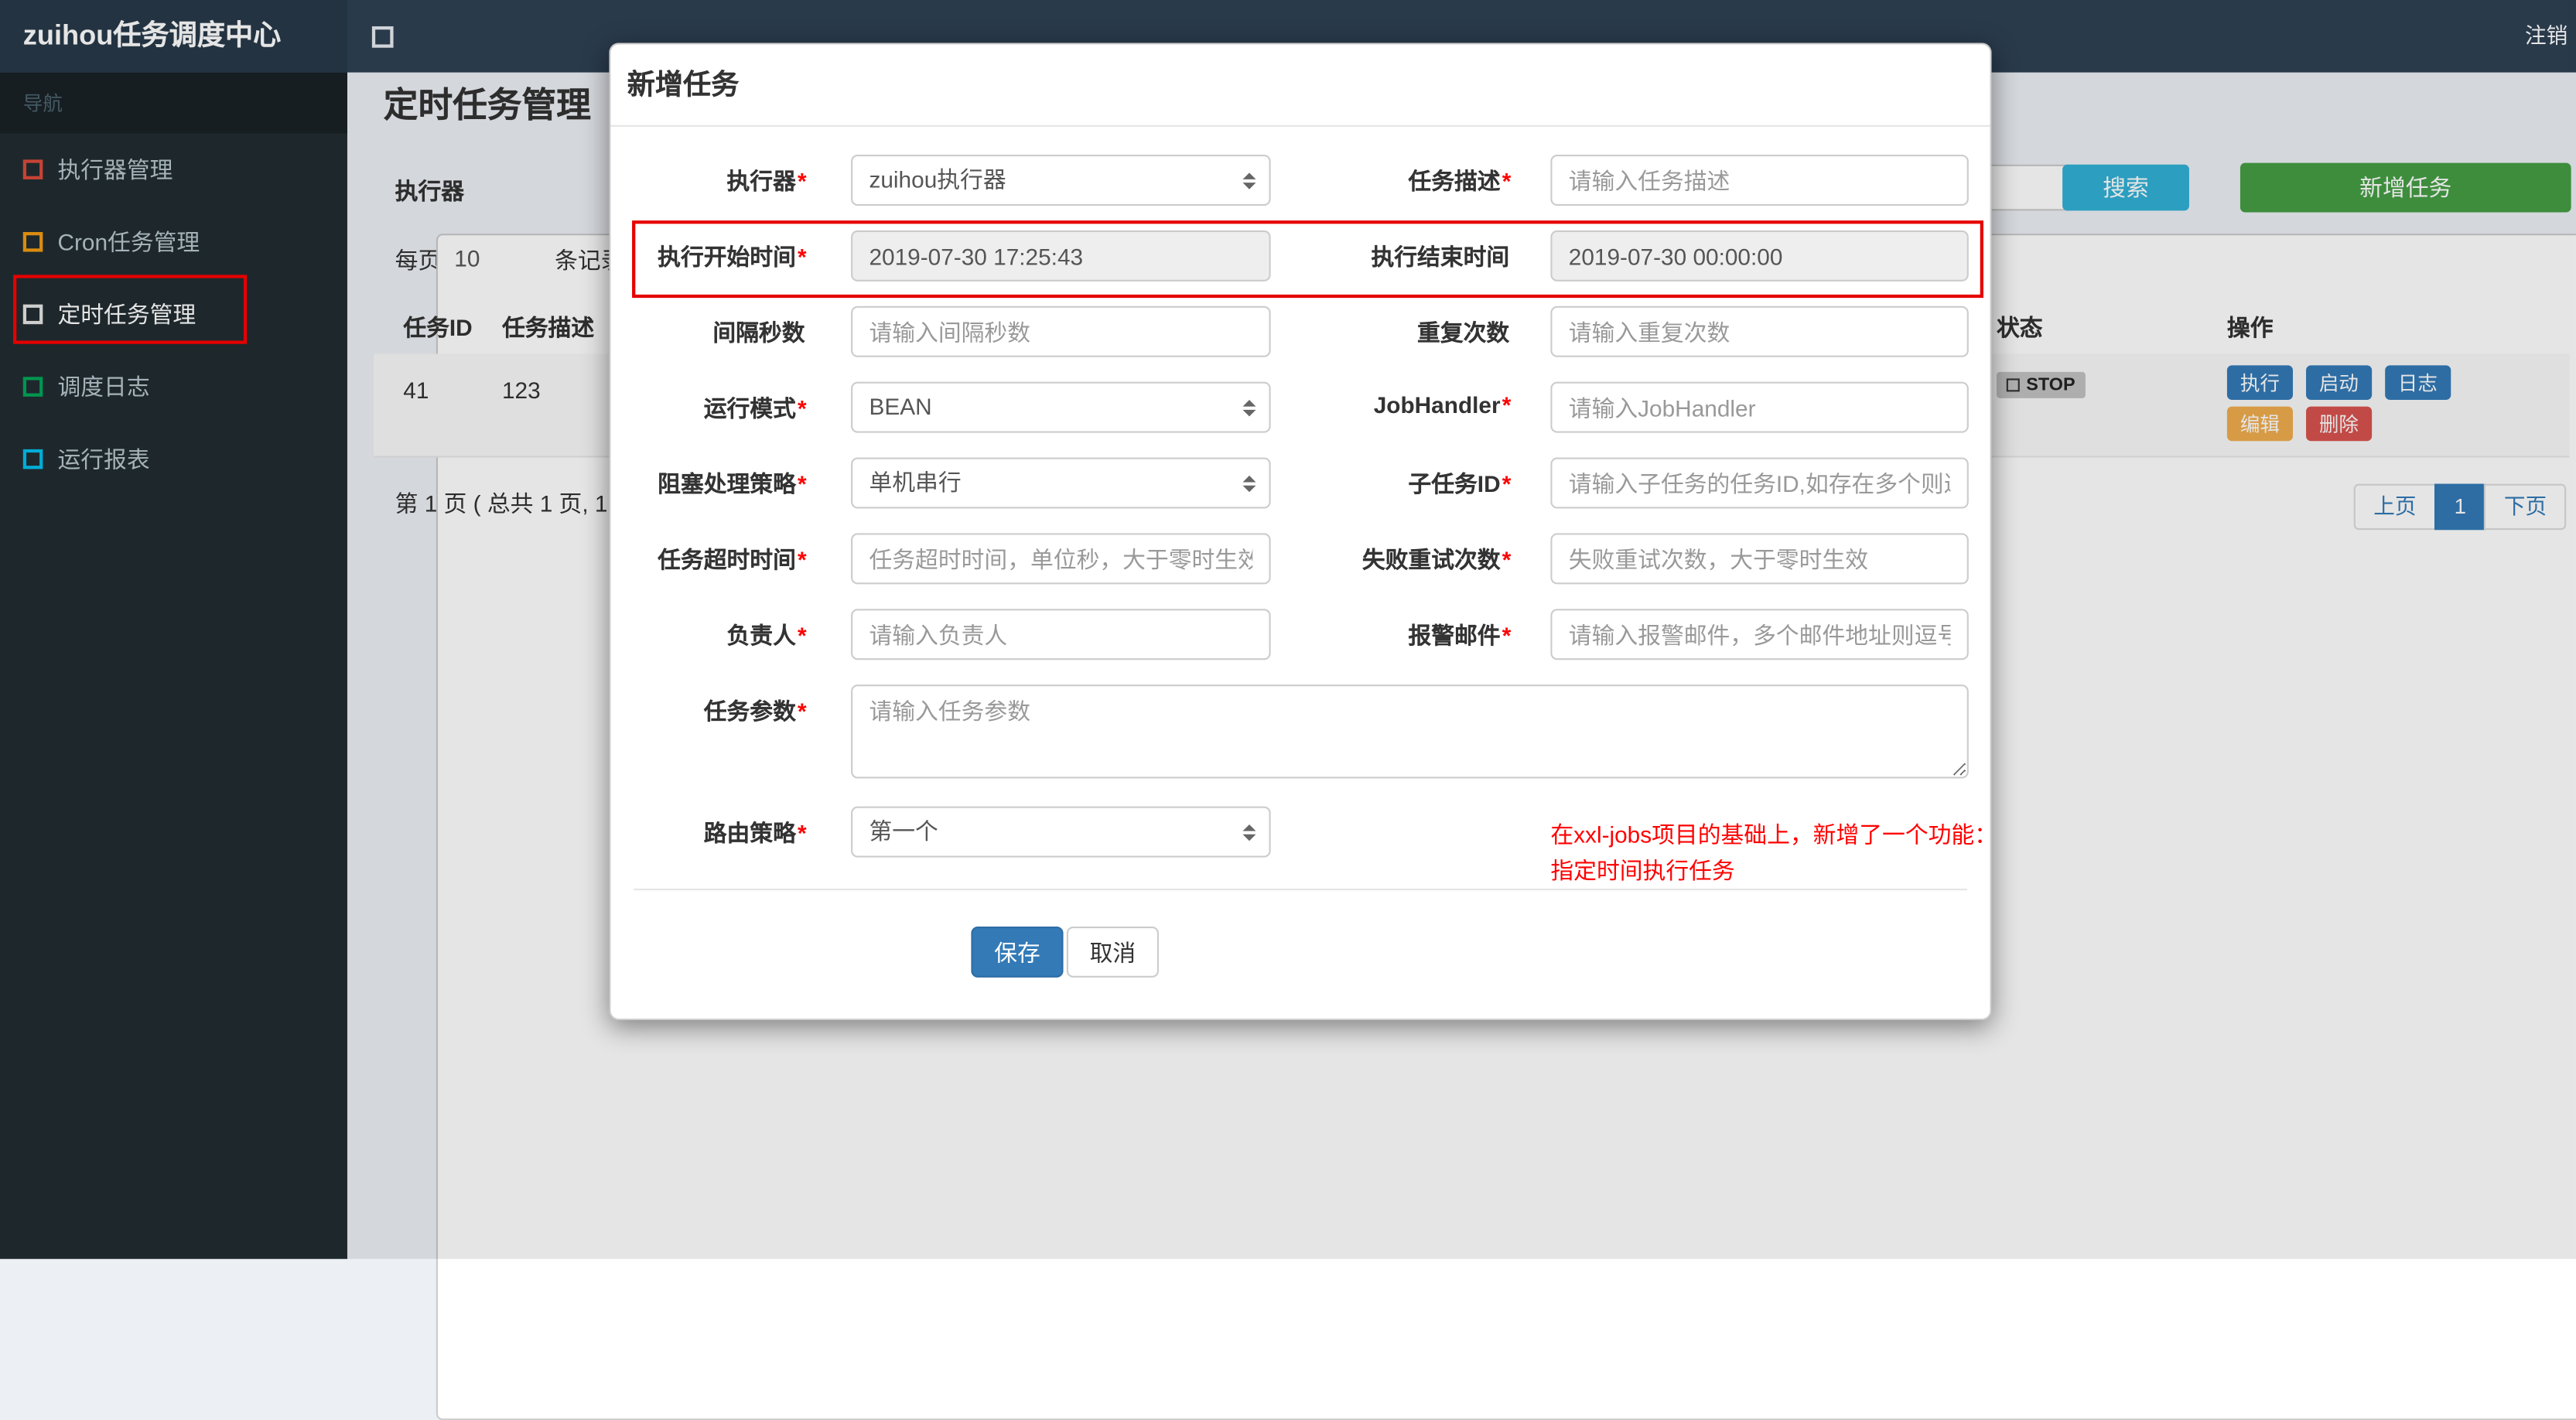  What do you see at coordinates (1759, 407) in the screenshot?
I see `job-handler-input` at bounding box center [1759, 407].